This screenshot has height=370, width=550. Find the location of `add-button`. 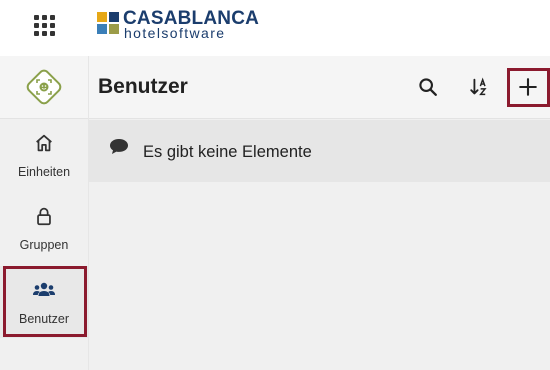

add-button is located at coordinates (528, 87).